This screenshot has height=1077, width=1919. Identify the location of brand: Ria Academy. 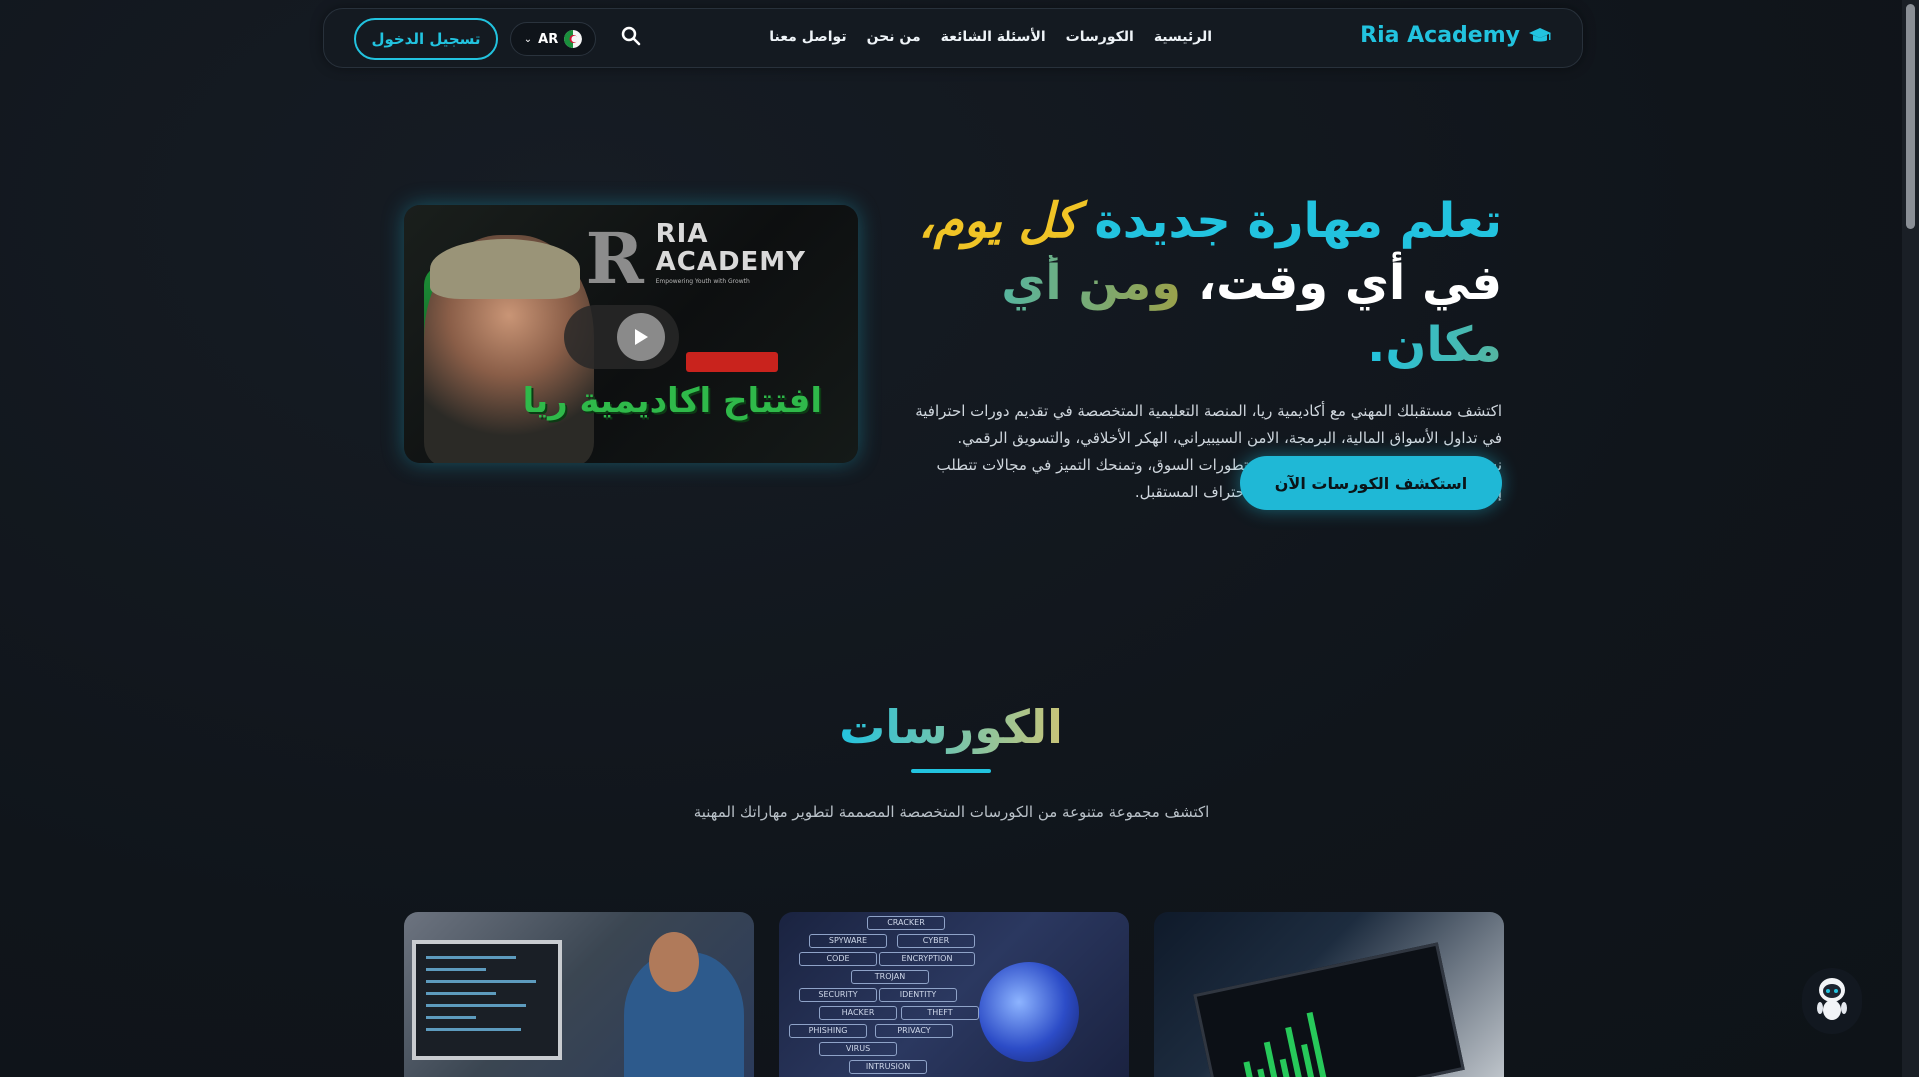
(1456, 35).